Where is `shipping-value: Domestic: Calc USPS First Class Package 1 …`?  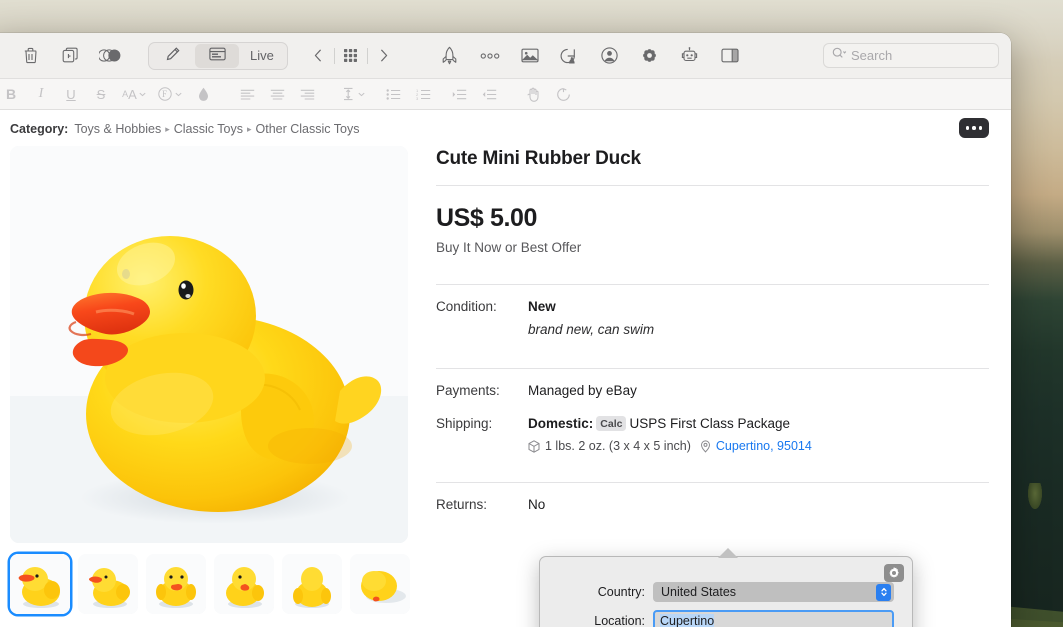 shipping-value: Domestic: Calc USPS First Class Package 1 … is located at coordinates (670, 434).